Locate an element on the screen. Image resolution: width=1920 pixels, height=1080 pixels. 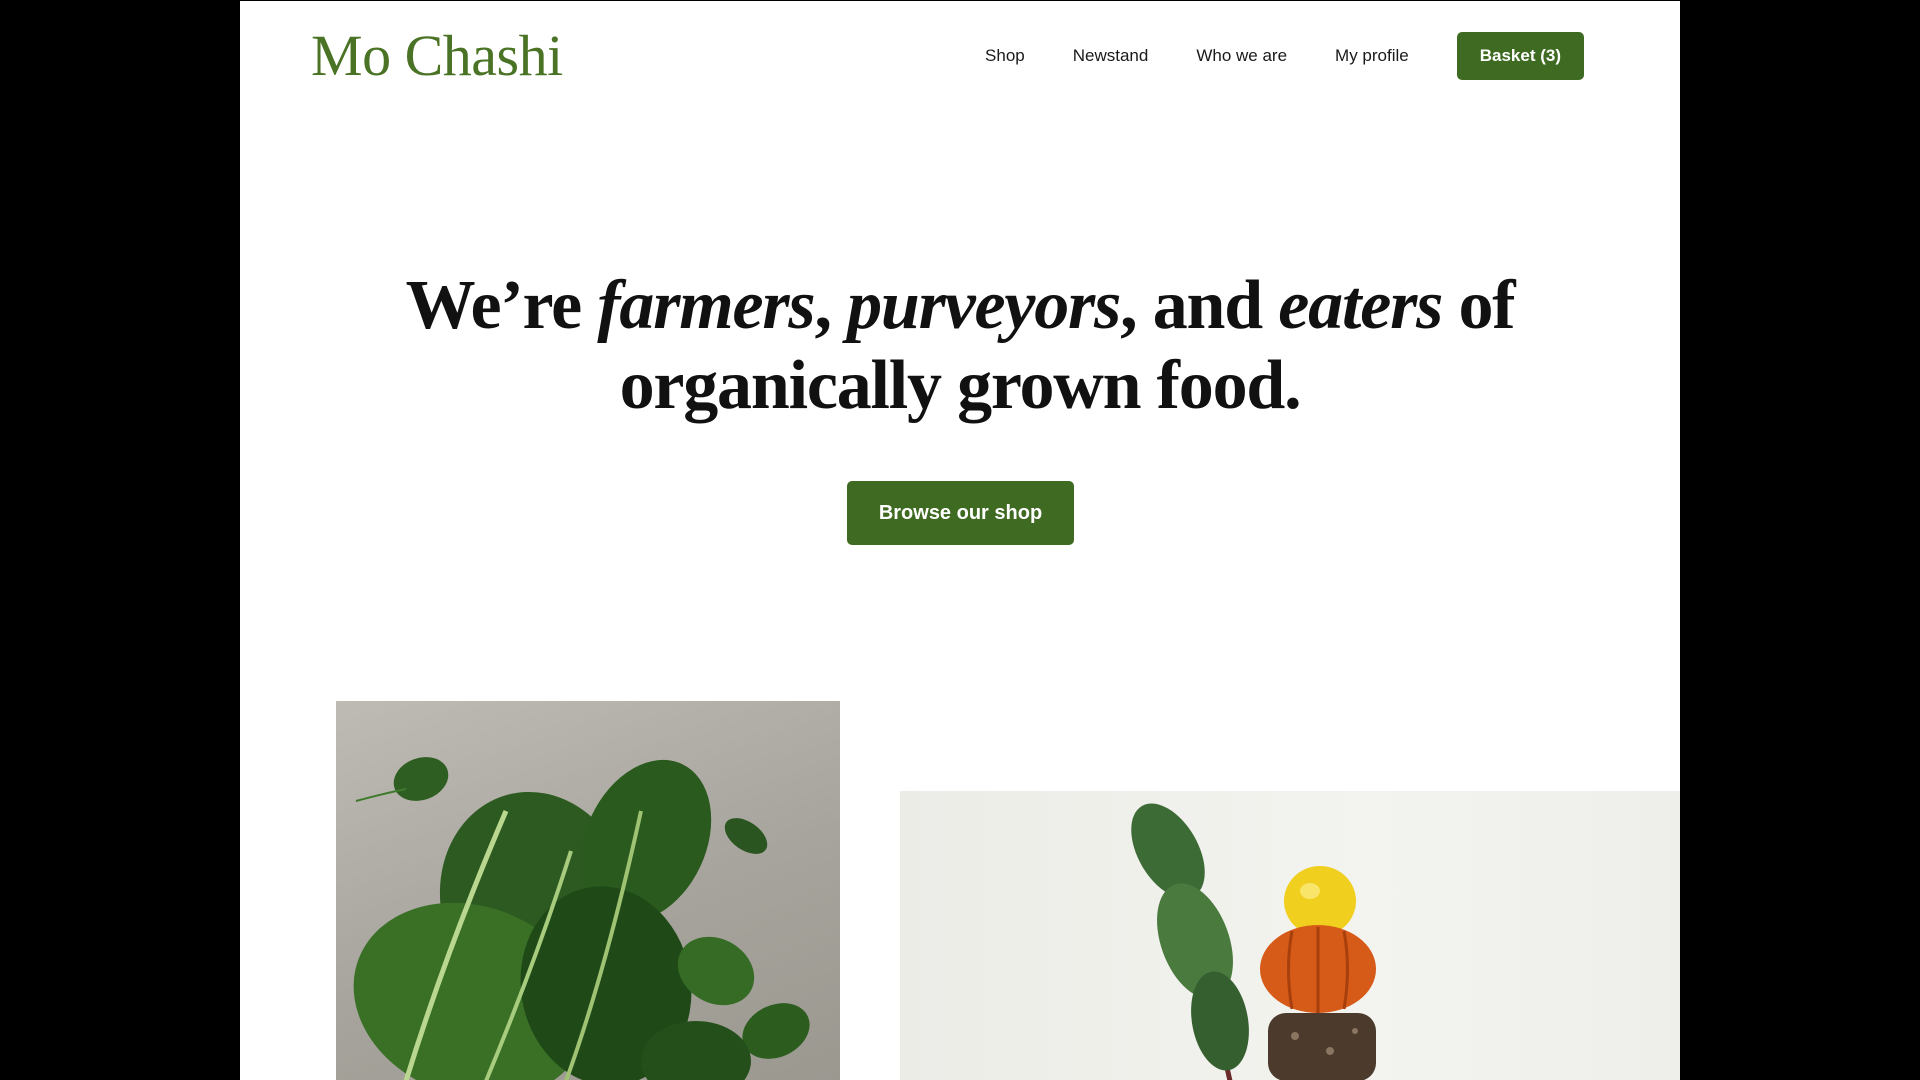
stacked-produce-photo is located at coordinates (1290, 935).